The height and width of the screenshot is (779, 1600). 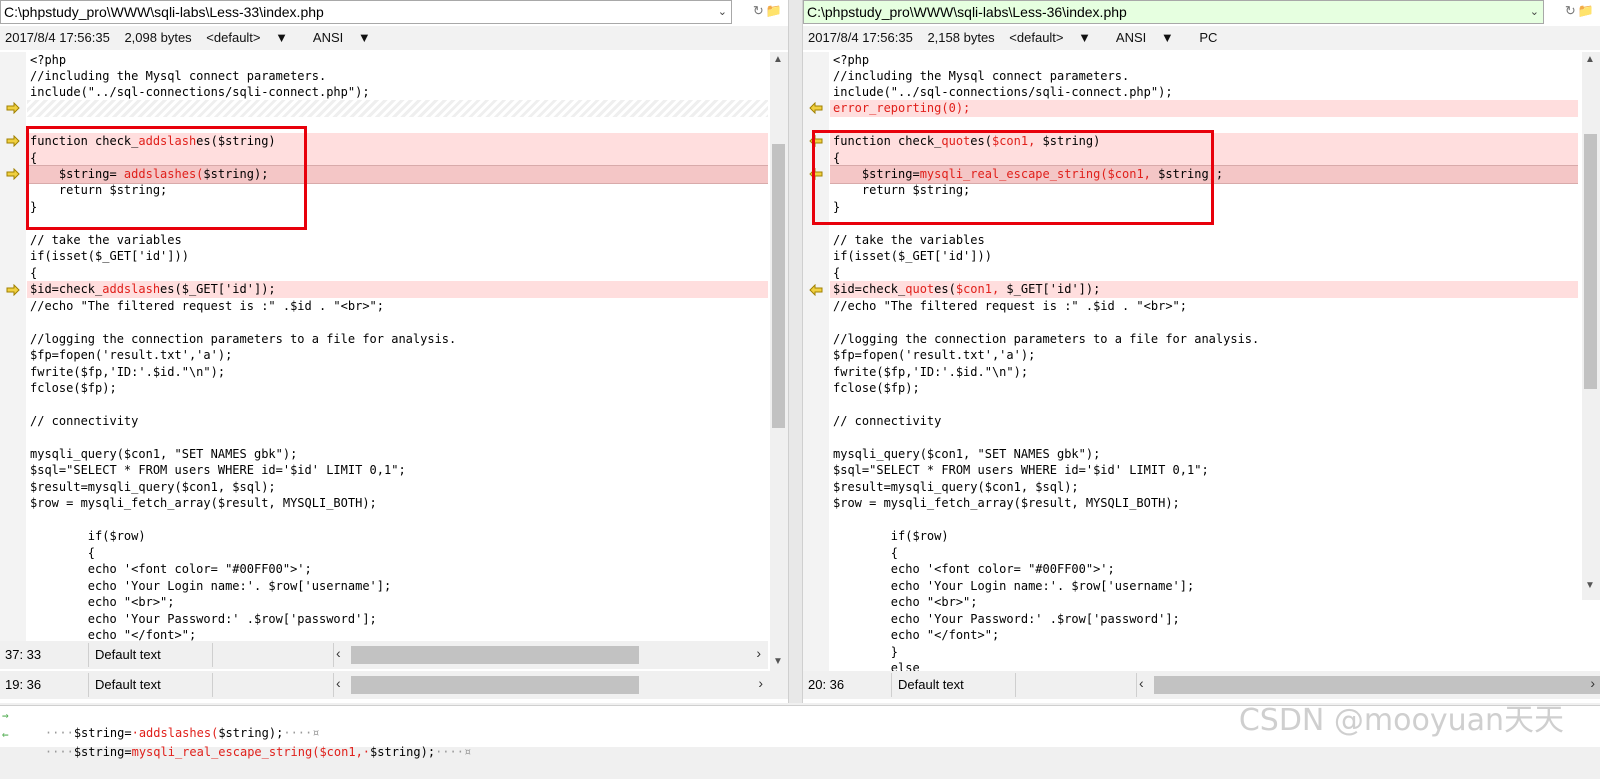 I want to click on diff-text: $con1,, so click(x=981, y=289).